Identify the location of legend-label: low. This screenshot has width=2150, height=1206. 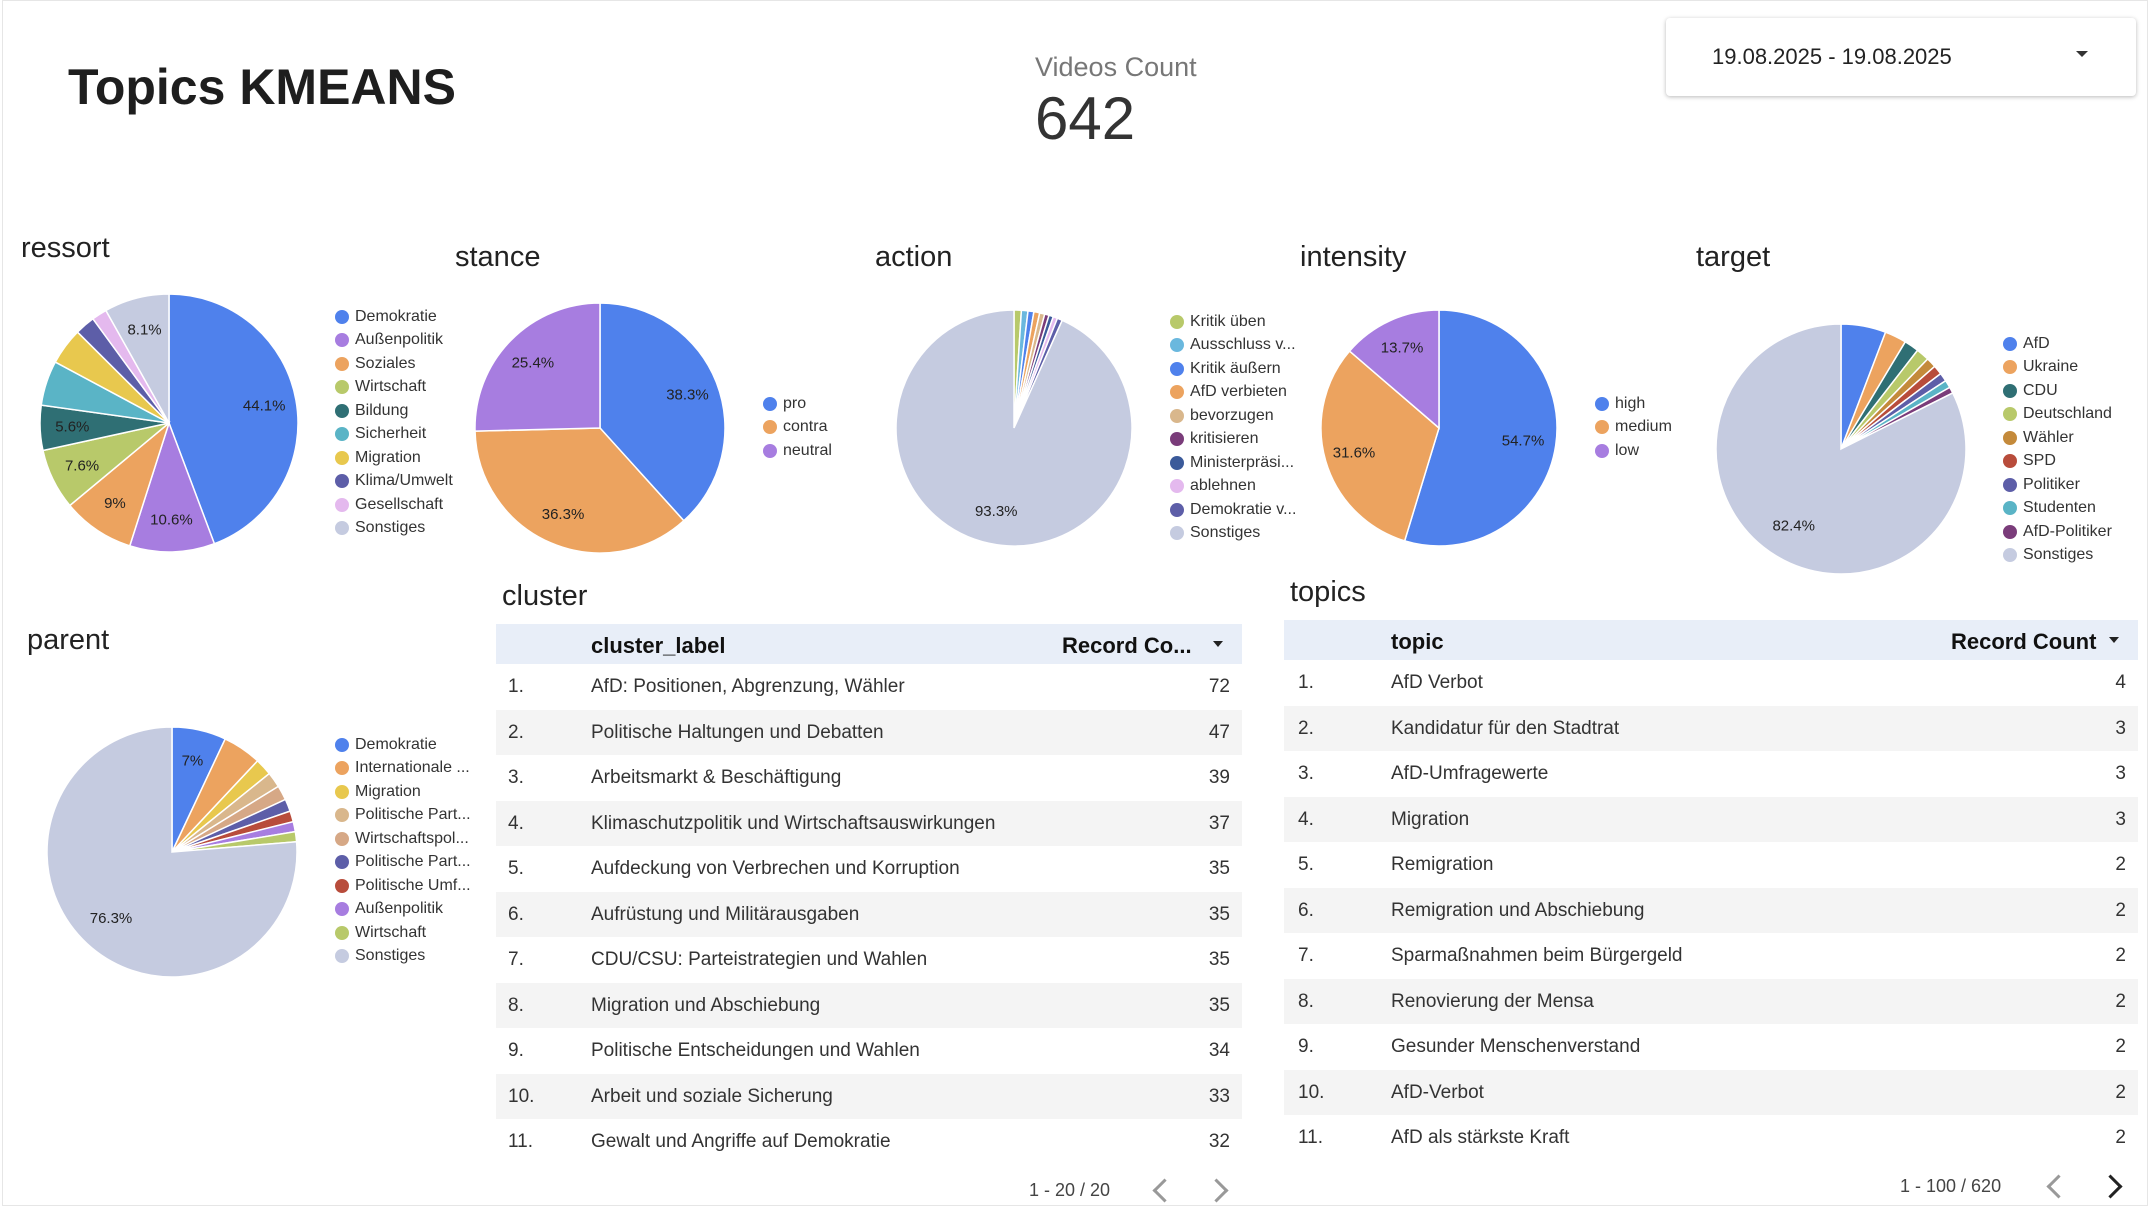
(1627, 450).